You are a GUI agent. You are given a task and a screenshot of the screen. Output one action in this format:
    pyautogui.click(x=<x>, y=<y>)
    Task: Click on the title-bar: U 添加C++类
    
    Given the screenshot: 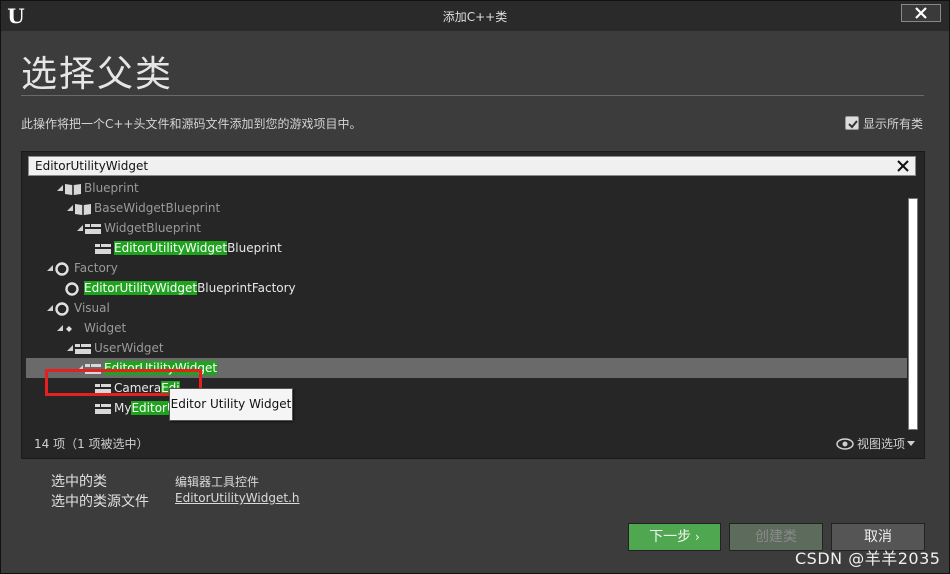 What is the action you would take?
    pyautogui.click(x=475, y=16)
    